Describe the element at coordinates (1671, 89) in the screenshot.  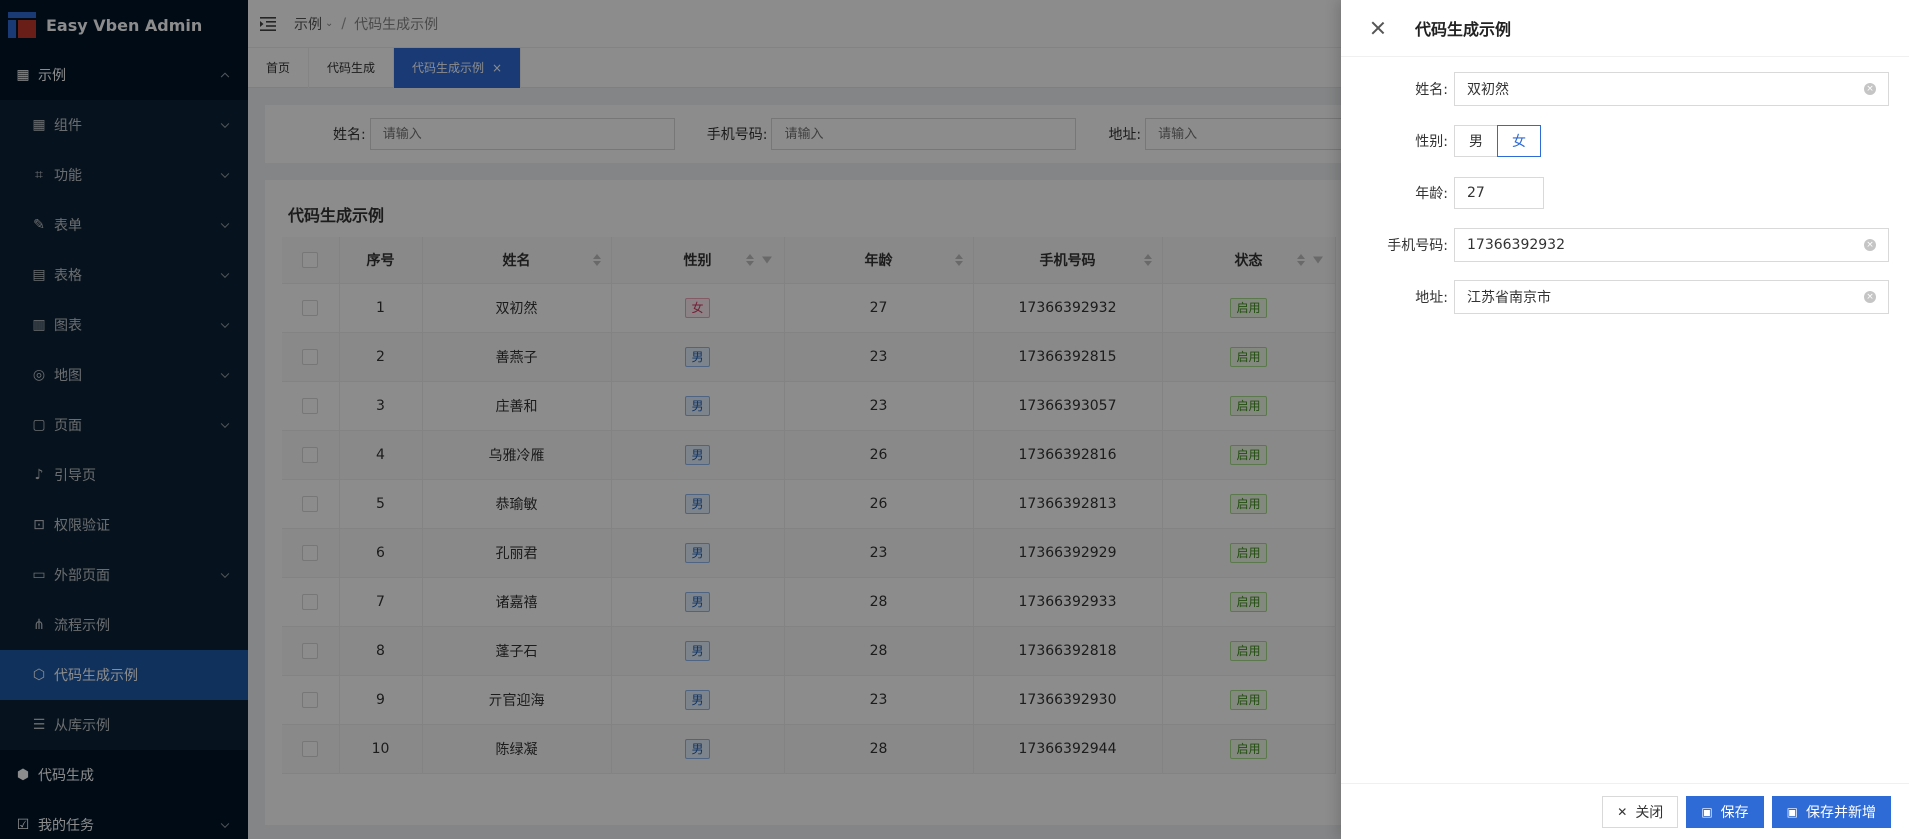
I see `name-field: 双初然 ×` at that location.